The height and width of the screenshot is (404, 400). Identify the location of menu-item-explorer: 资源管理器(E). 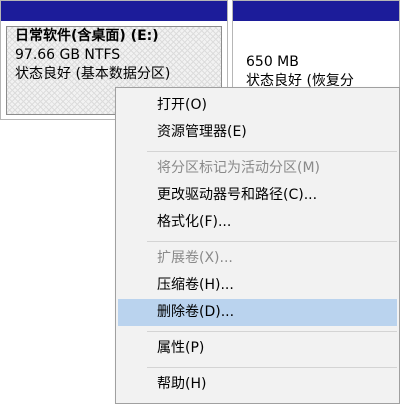
(257, 132).